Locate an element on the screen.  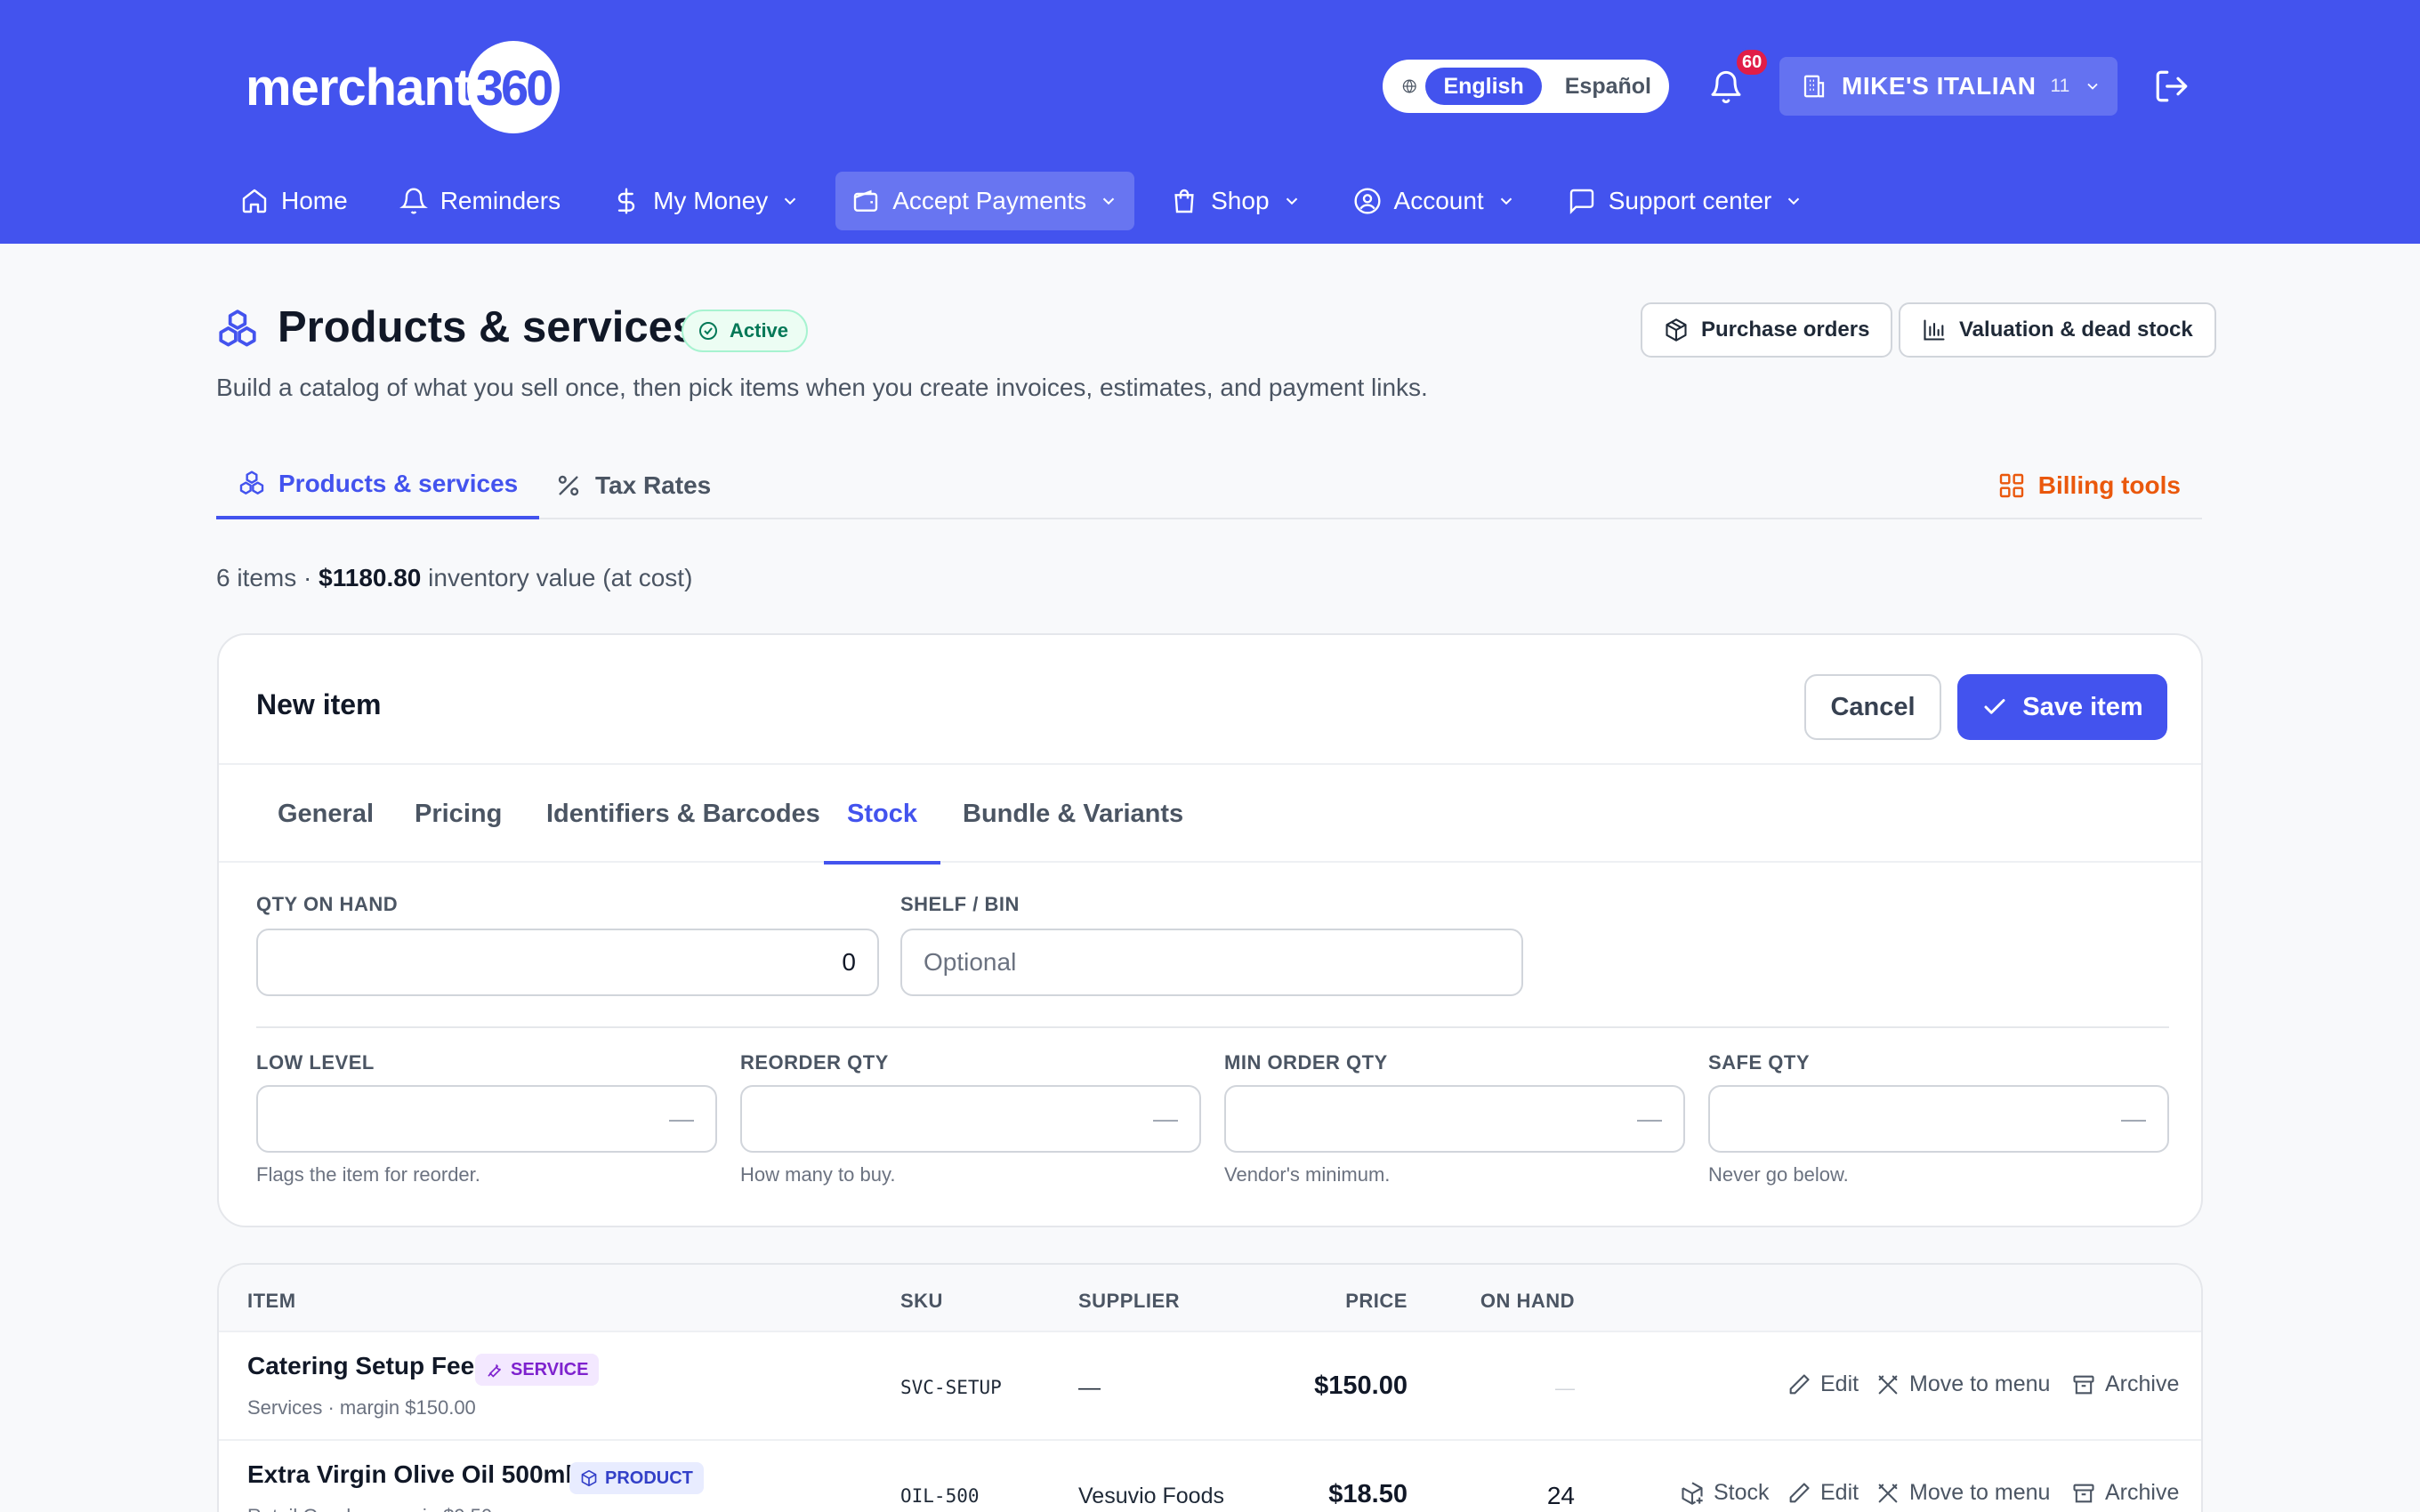
tab-pricing: Pricing is located at coordinates (458, 814).